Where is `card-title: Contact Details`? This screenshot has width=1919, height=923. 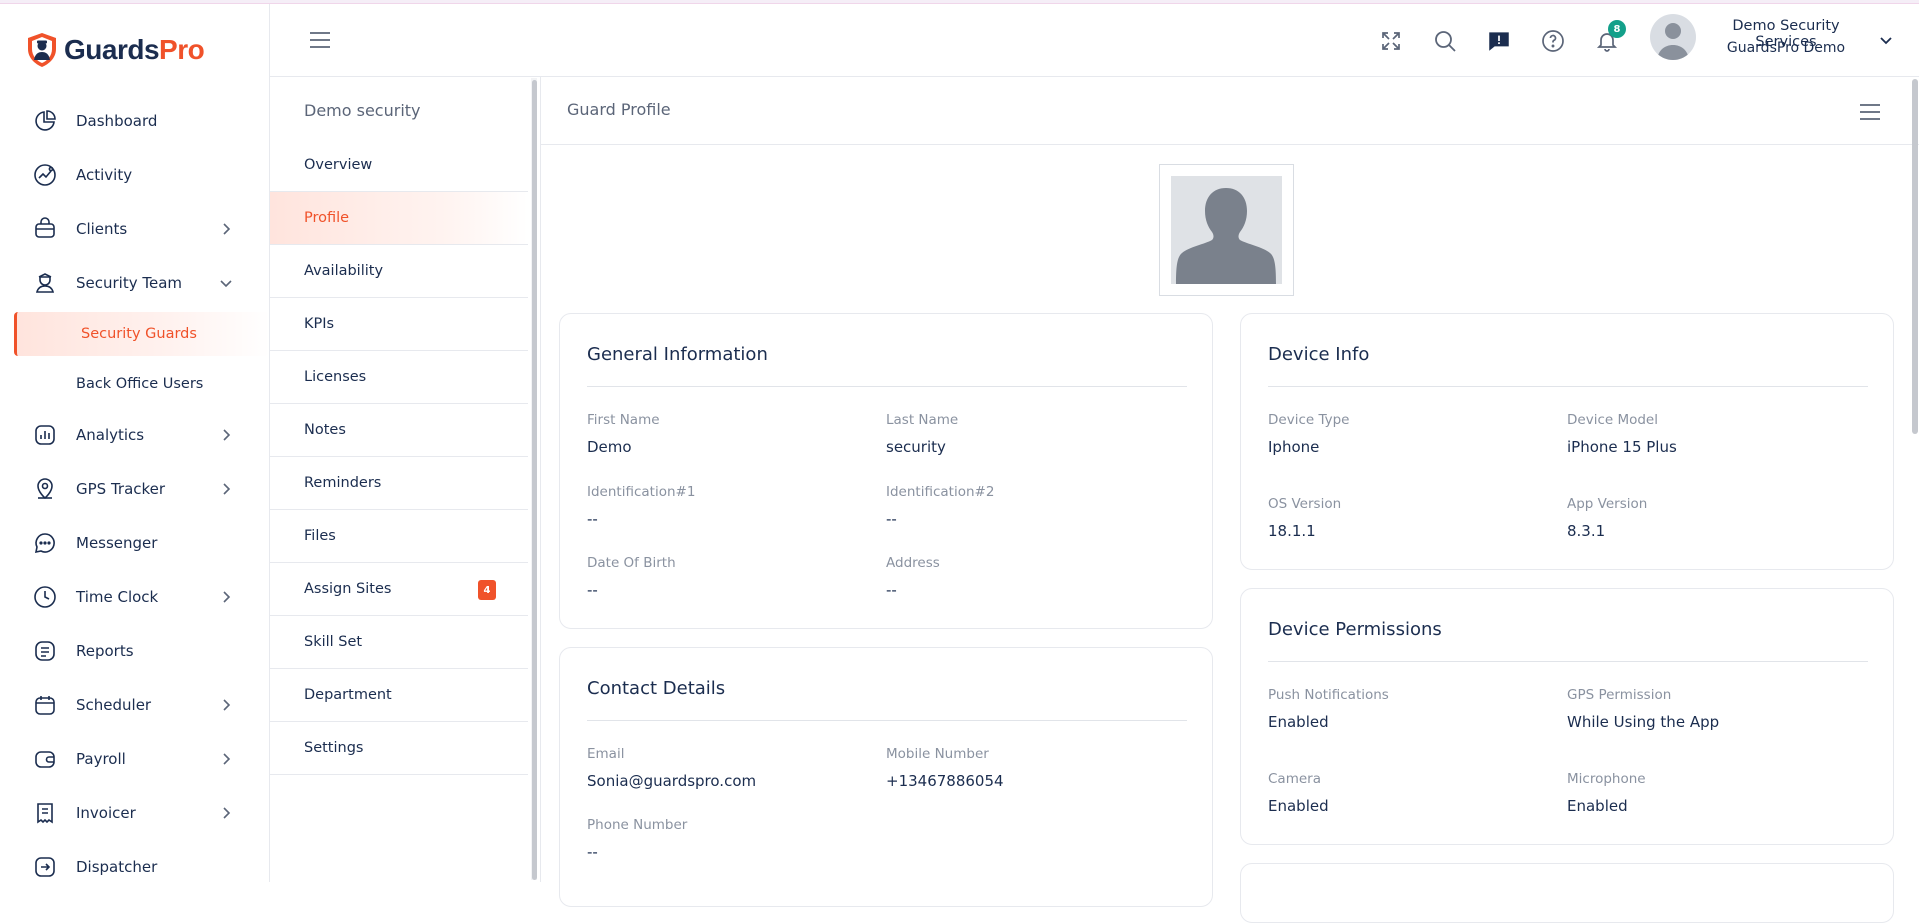 card-title: Contact Details is located at coordinates (656, 688).